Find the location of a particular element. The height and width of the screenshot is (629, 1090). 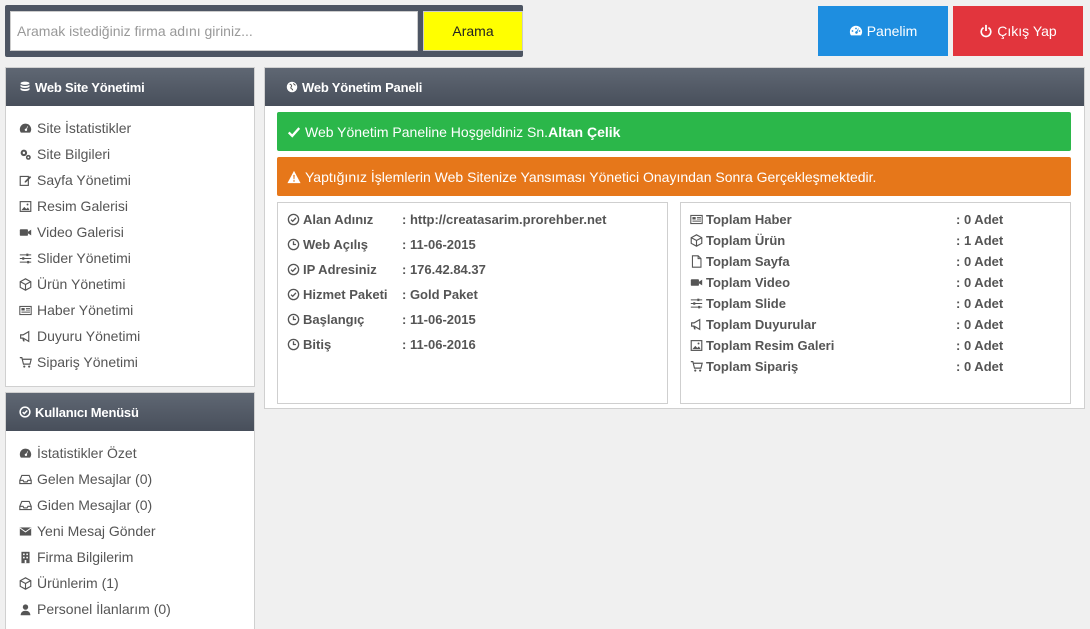

sidebar-item-video-galerisi: Video Galerisi is located at coordinates (136, 232).